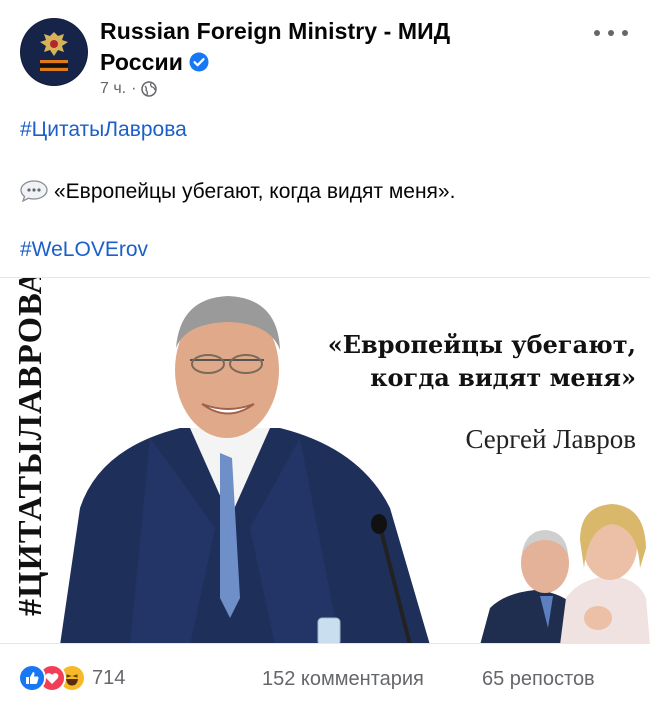 The image size is (650, 711). I want to click on page-avatar, so click(54, 52).